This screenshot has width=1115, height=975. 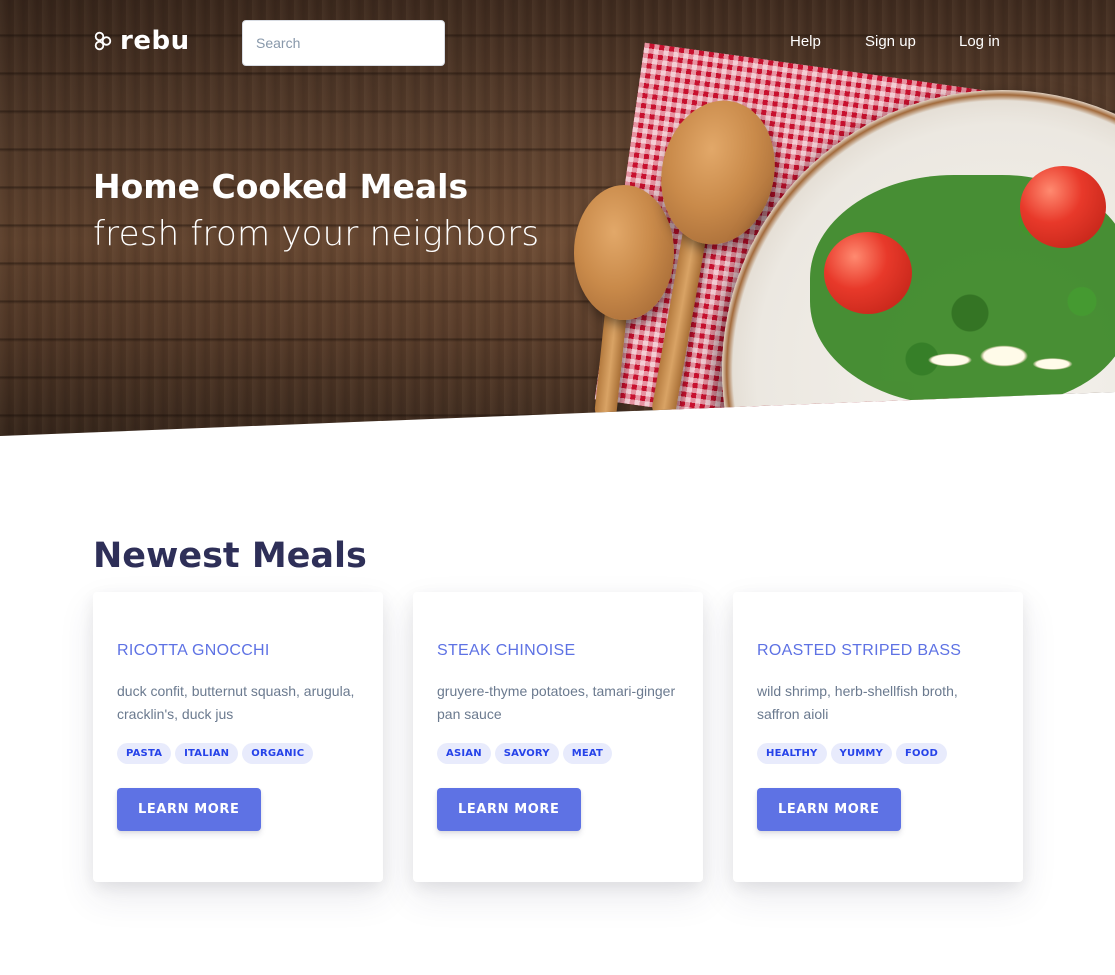 I want to click on search-input, so click(x=343, y=43).